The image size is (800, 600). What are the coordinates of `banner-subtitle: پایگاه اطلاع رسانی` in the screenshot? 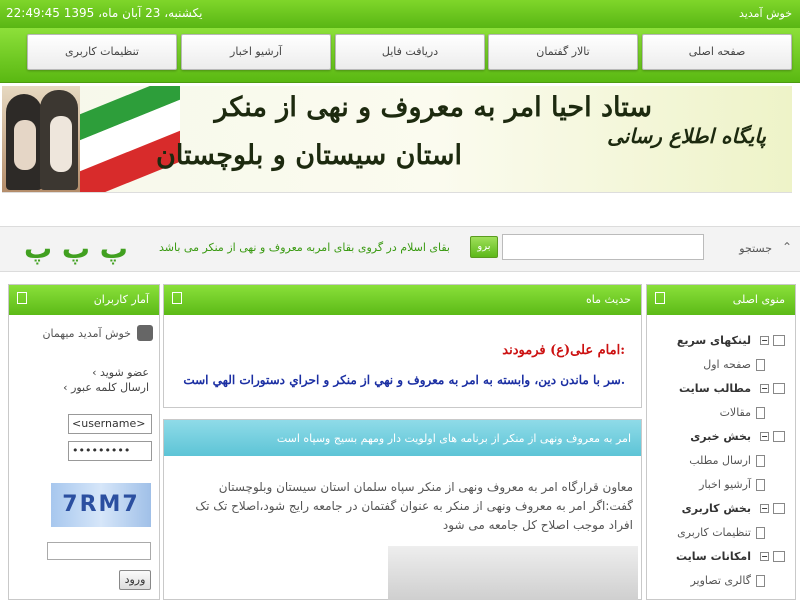 It's located at (686, 136).